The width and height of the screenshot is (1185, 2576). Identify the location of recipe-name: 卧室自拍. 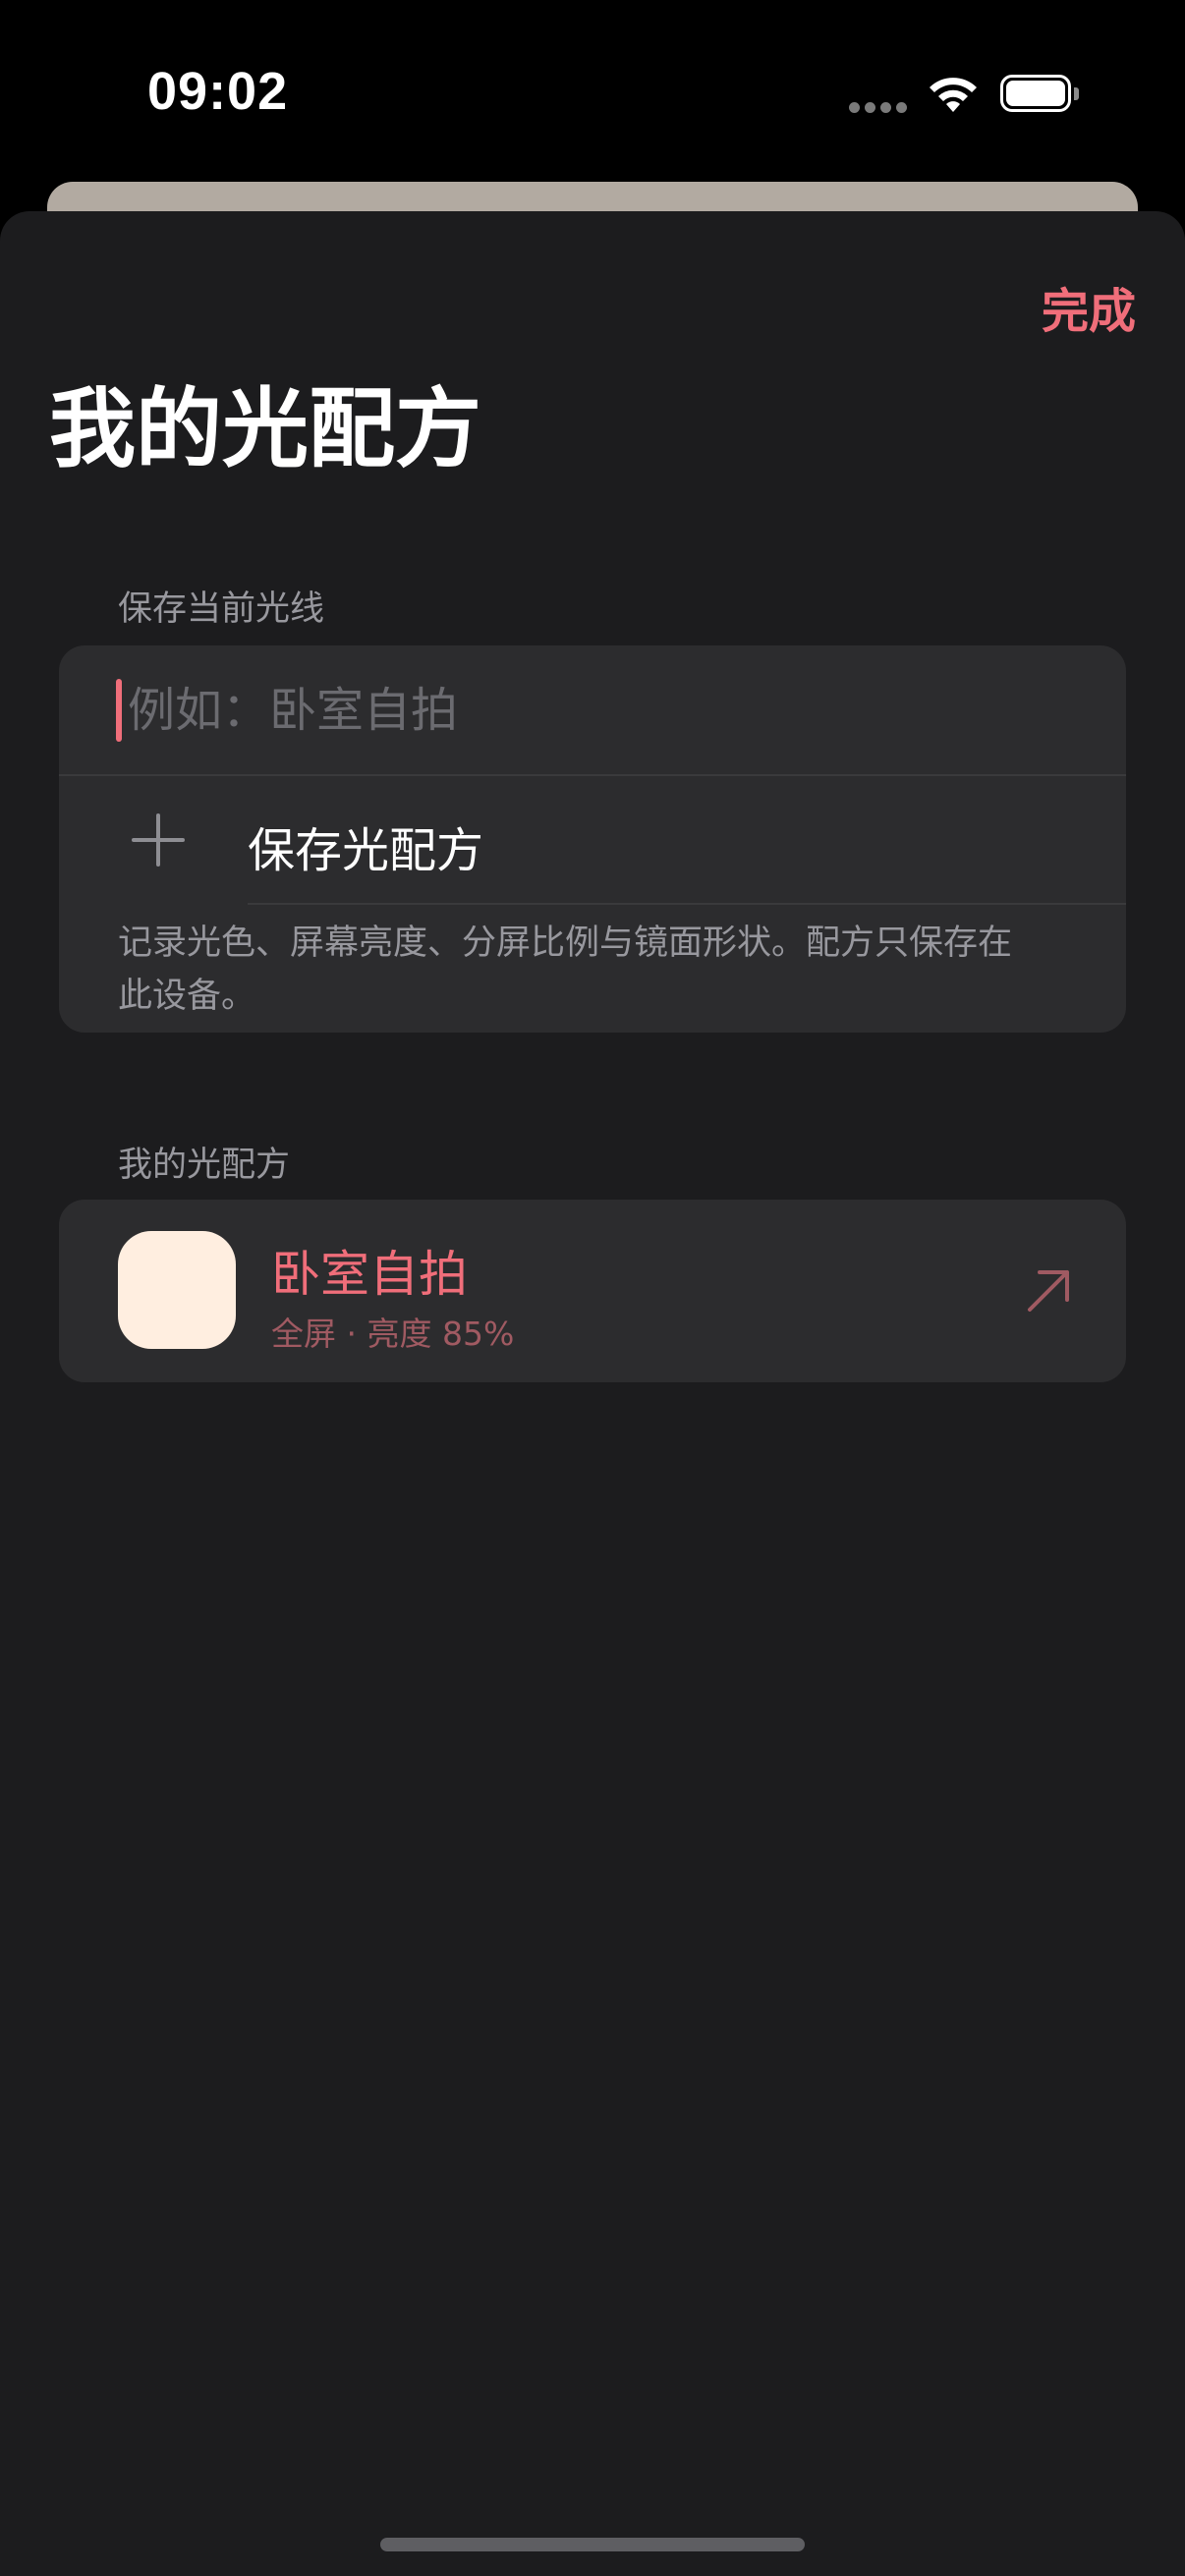
(370, 1274).